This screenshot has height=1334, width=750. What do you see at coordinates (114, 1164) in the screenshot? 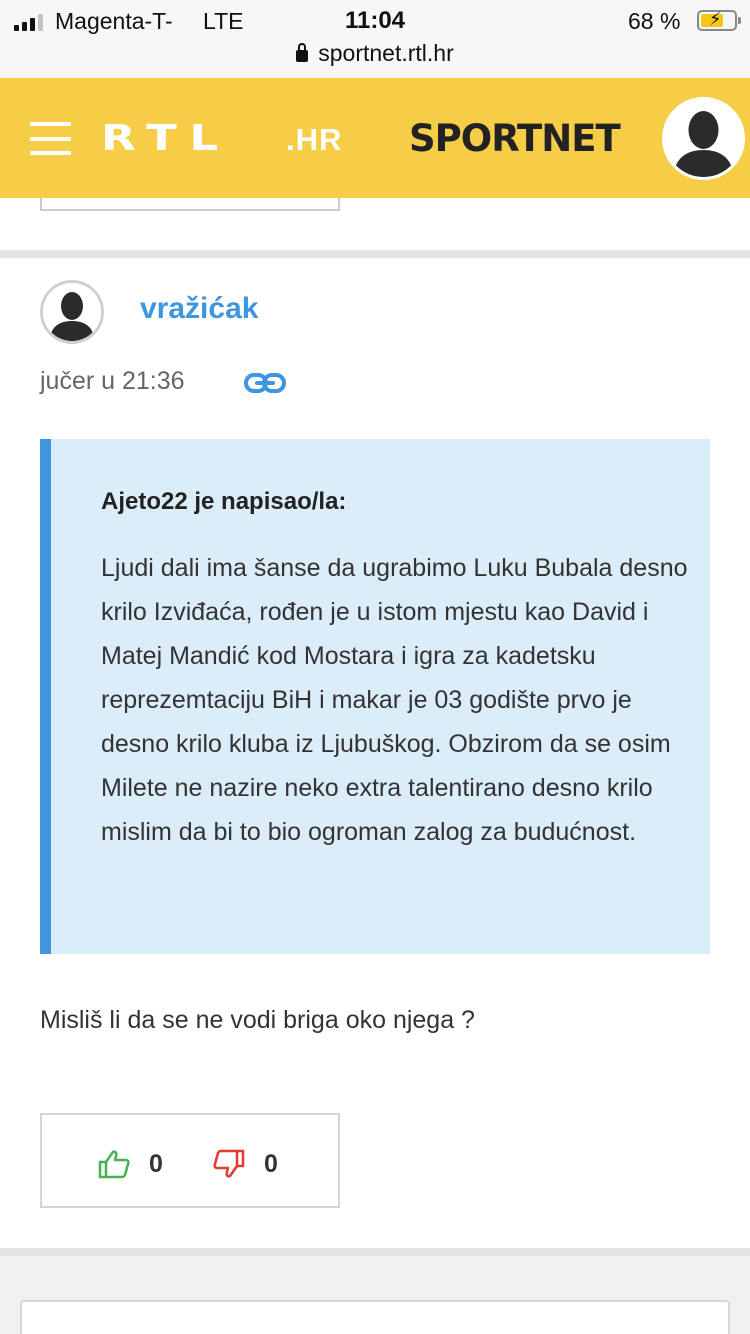
I see `thumbs-up-icon` at bounding box center [114, 1164].